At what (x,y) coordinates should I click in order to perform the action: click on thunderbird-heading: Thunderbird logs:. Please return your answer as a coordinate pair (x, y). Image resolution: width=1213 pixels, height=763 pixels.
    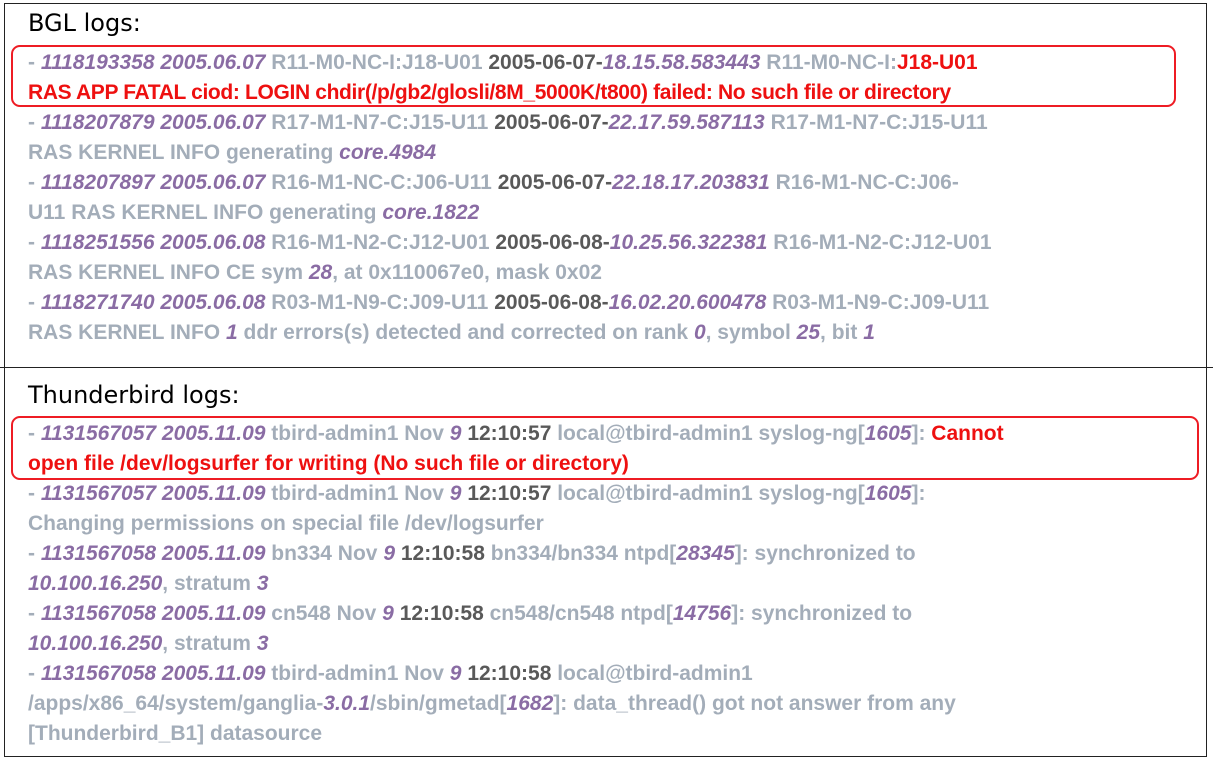
    Looking at the image, I should click on (134, 395).